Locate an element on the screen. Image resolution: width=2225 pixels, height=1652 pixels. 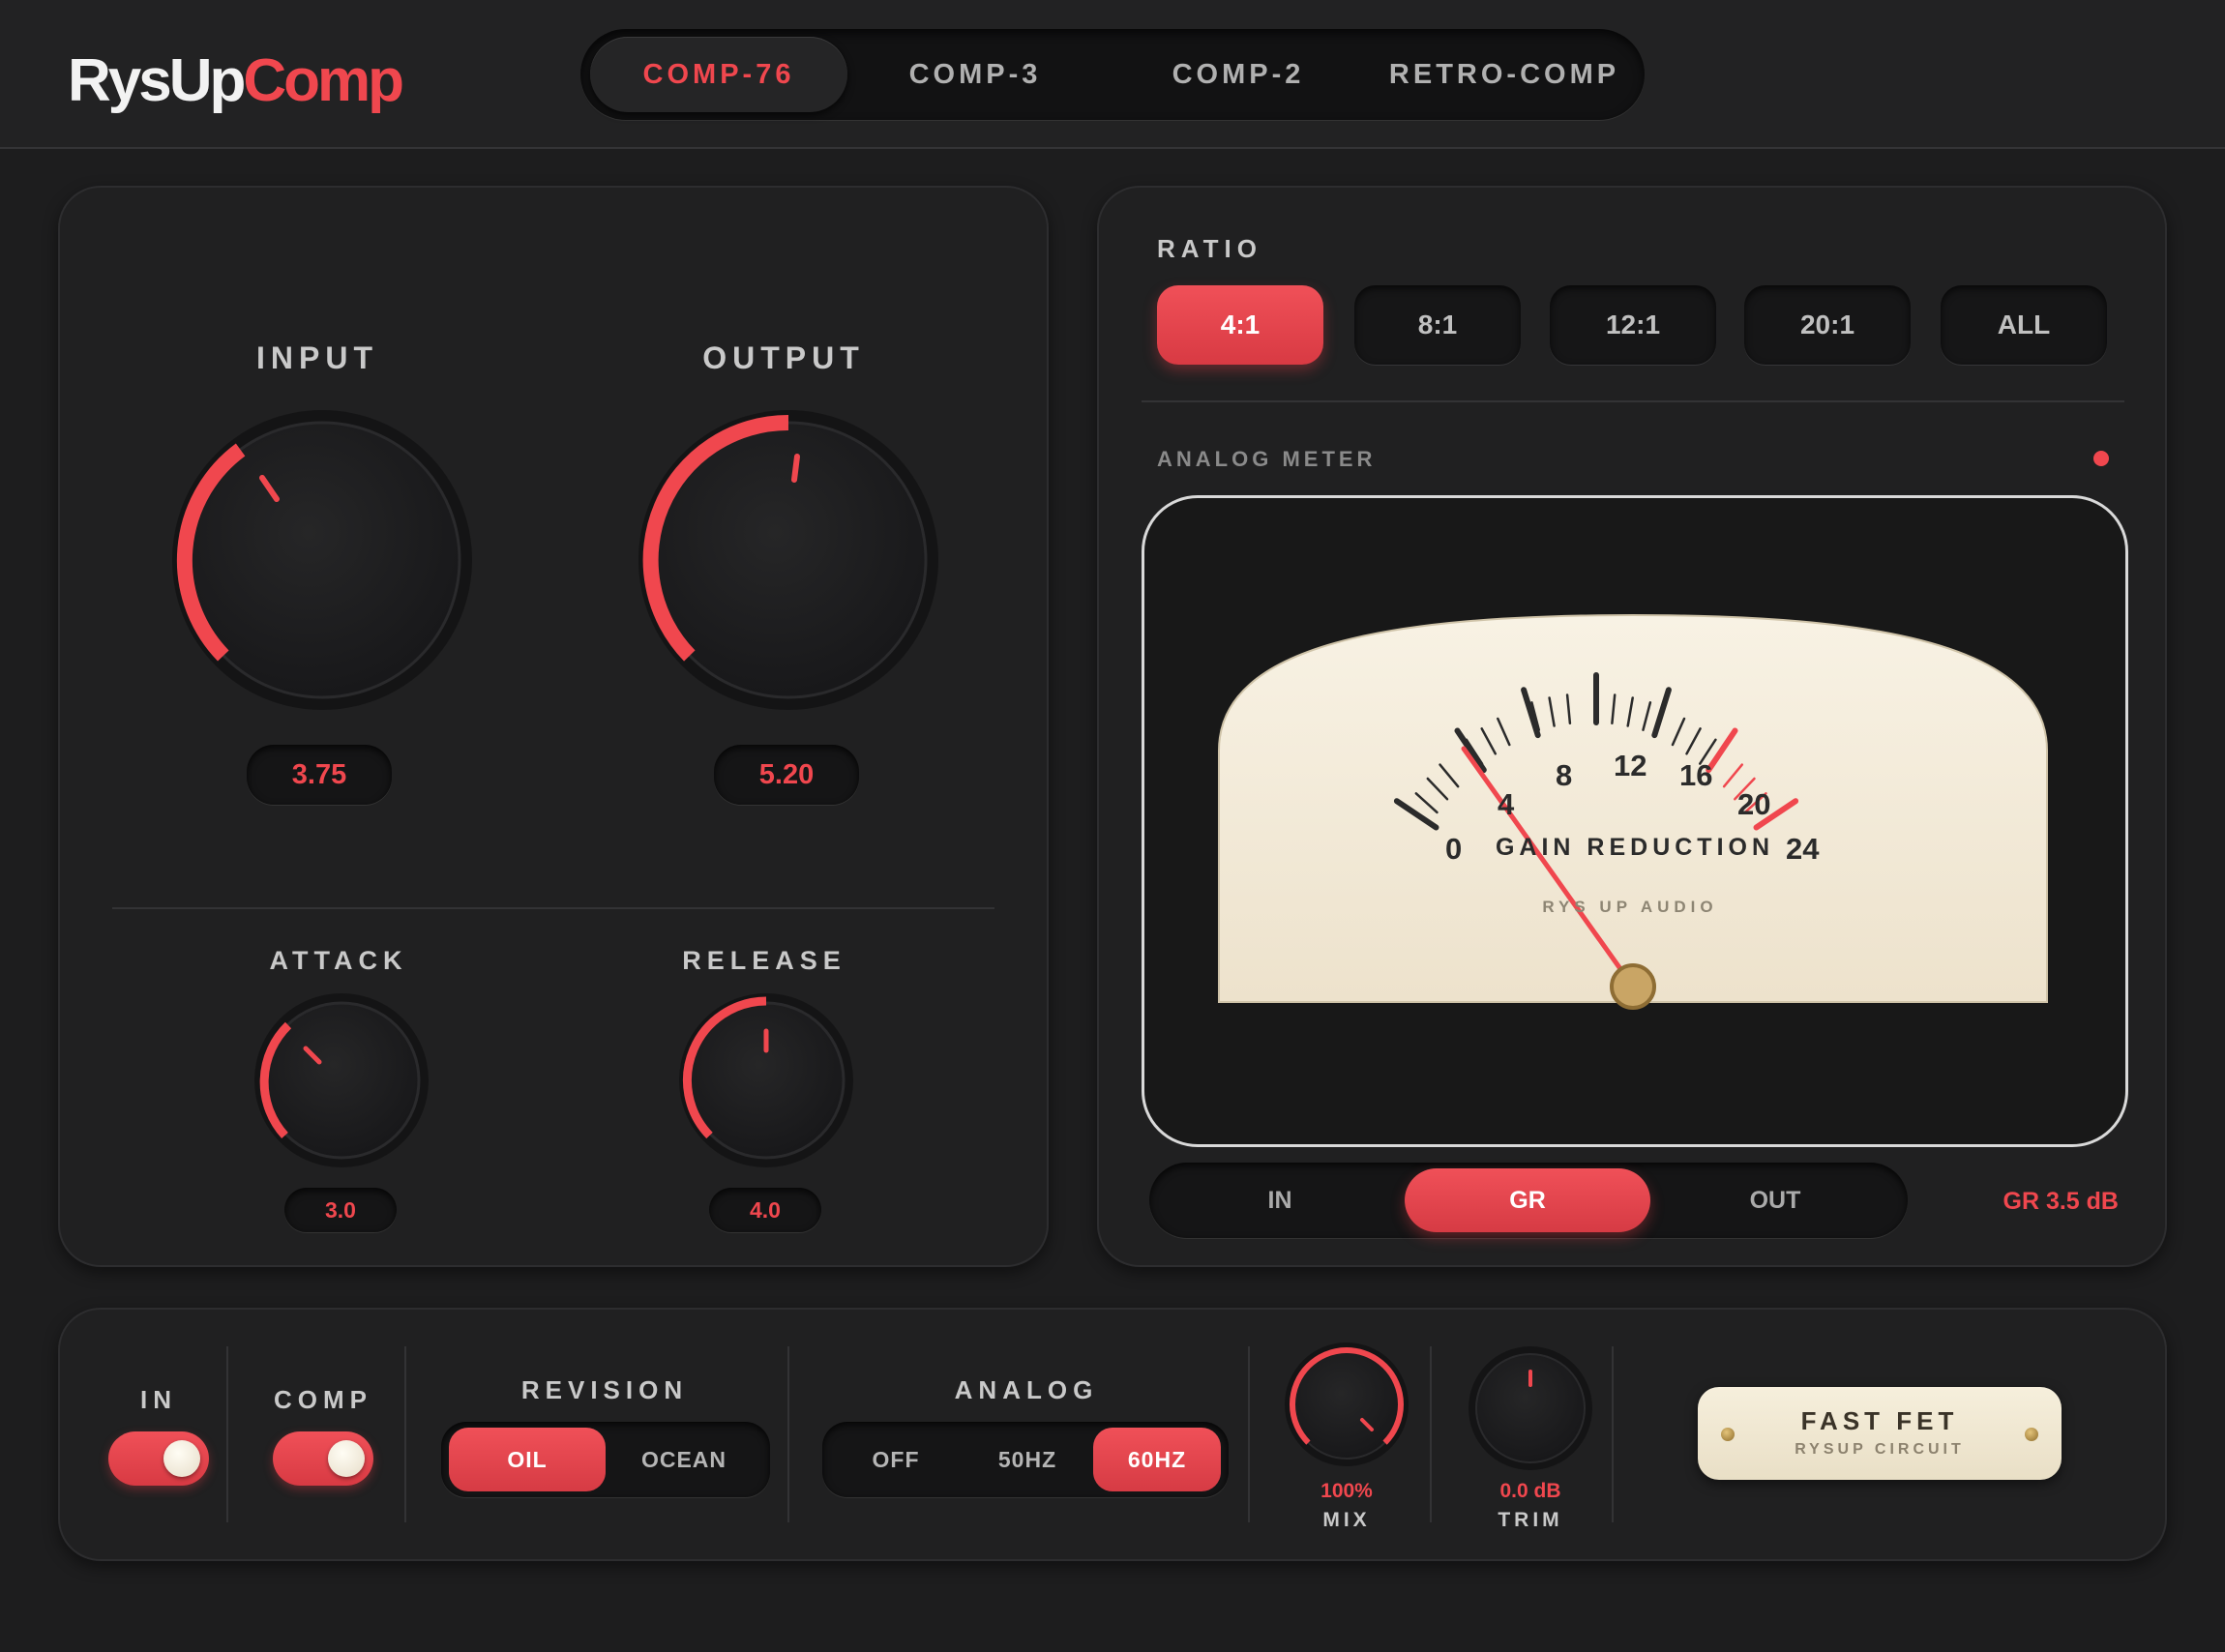
app-logo: RysUpComp is located at coordinates (236, 80).